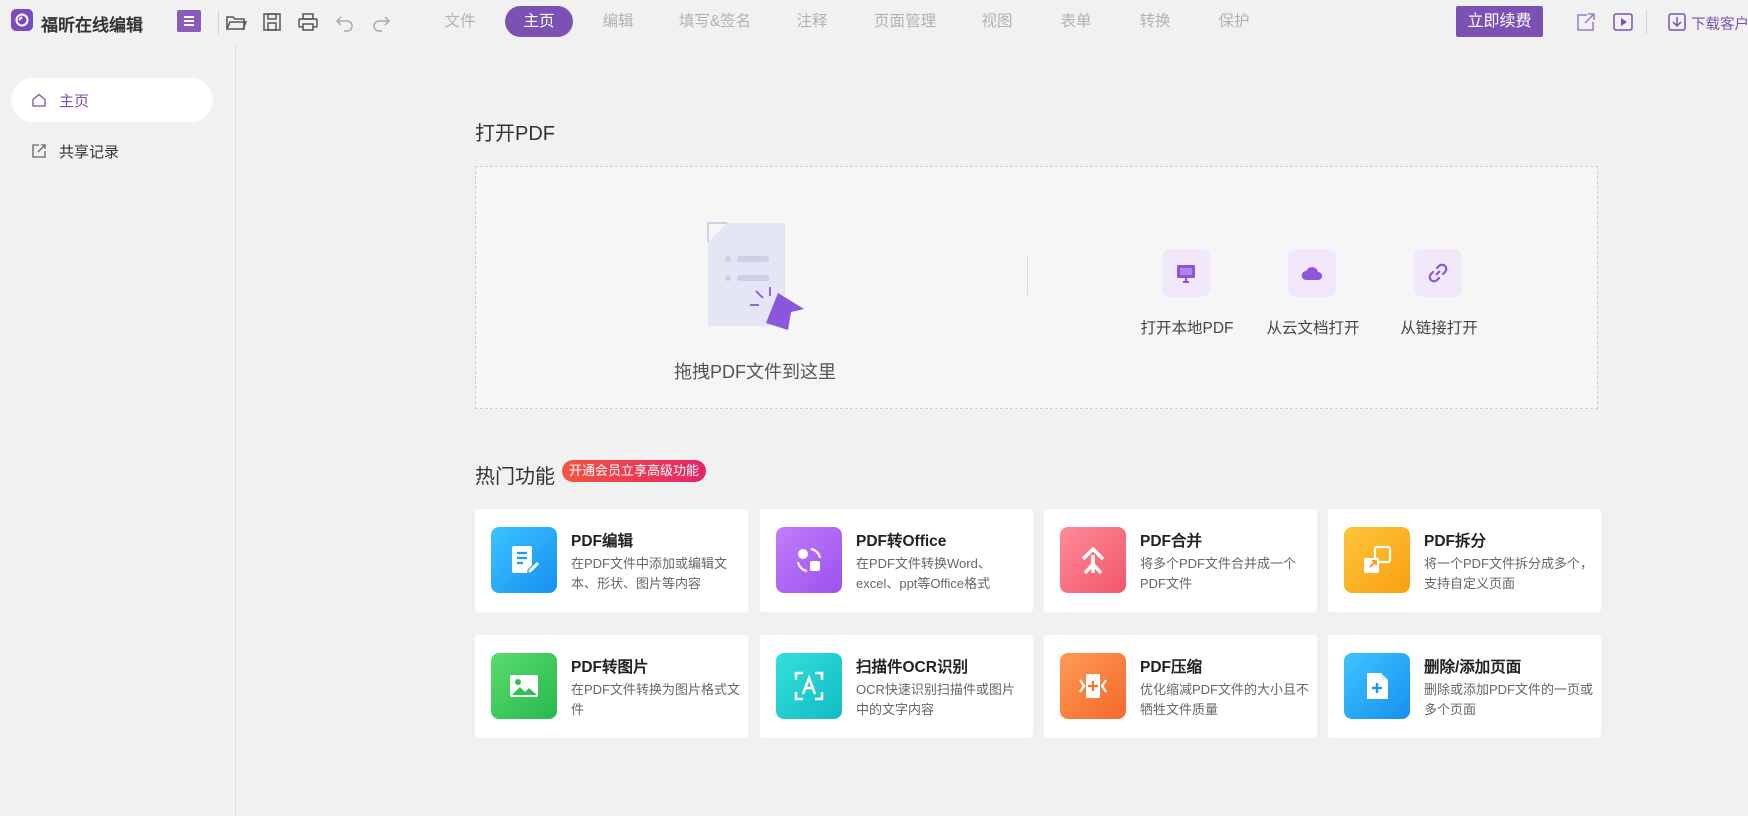 The image size is (1748, 816). I want to click on save-icon, so click(272, 22).